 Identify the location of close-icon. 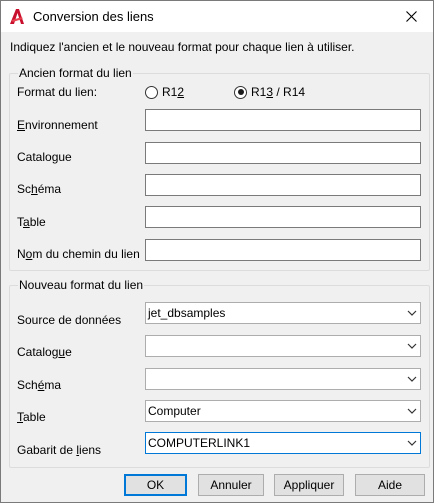
(411, 16).